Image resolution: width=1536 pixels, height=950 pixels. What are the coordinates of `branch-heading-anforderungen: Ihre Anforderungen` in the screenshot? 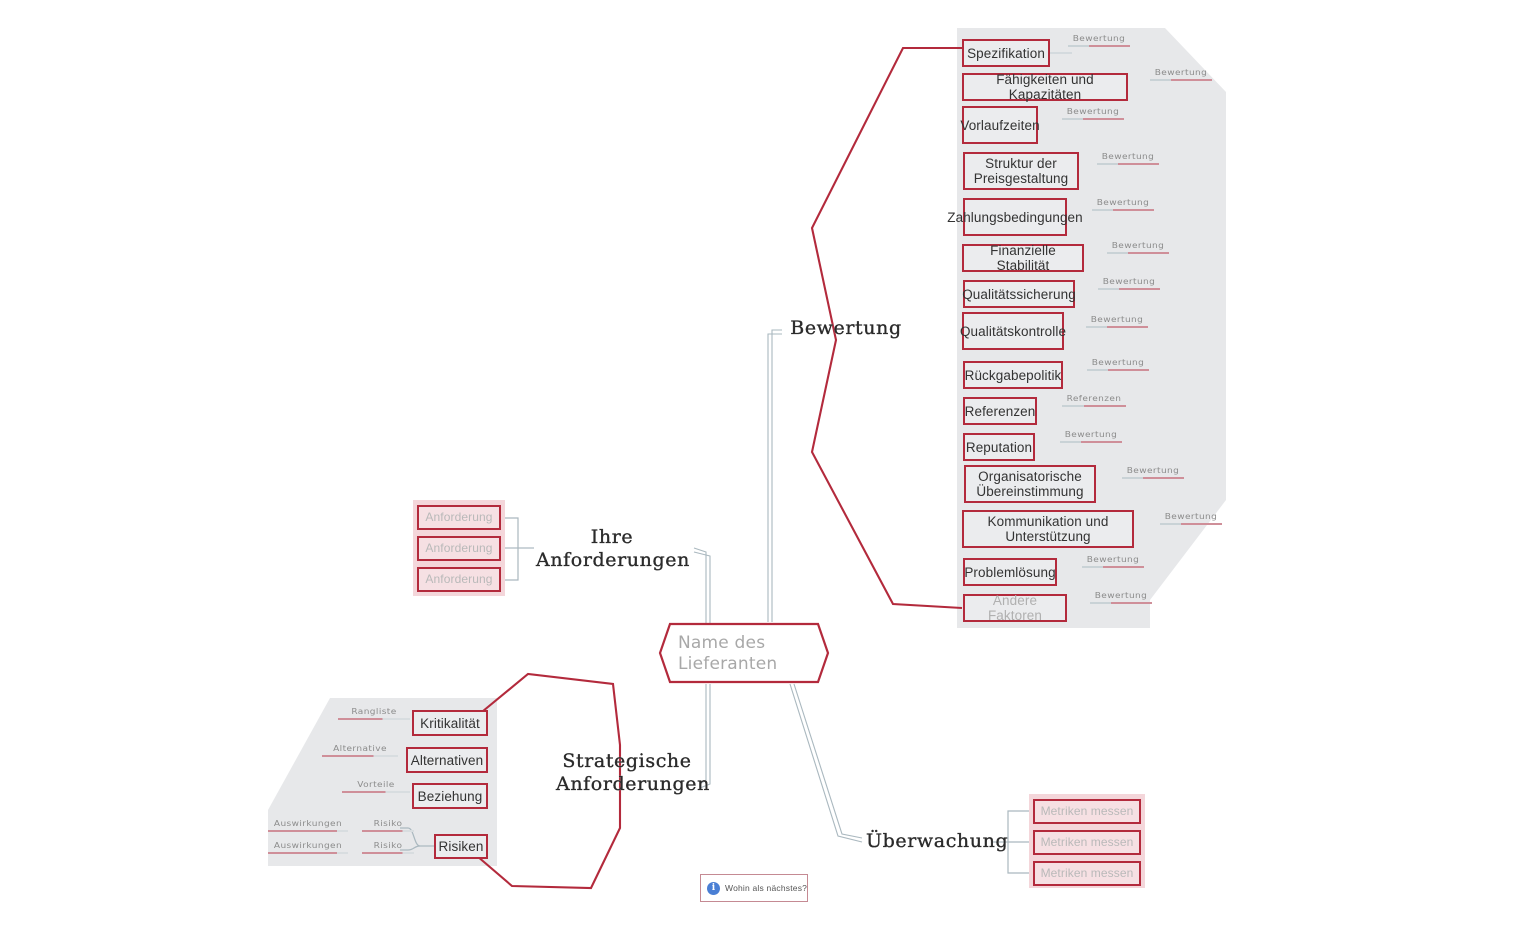 It's located at (613, 549).